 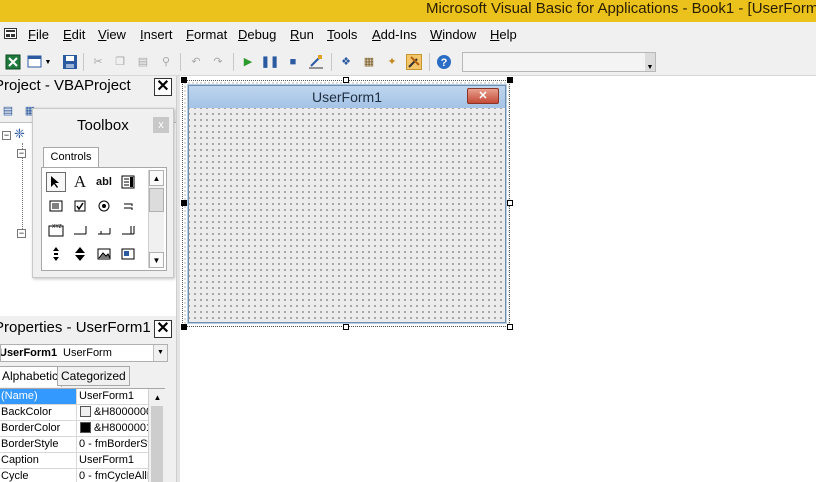 I want to click on toolbar-options-arrow-icon: ▼, so click(x=650, y=62).